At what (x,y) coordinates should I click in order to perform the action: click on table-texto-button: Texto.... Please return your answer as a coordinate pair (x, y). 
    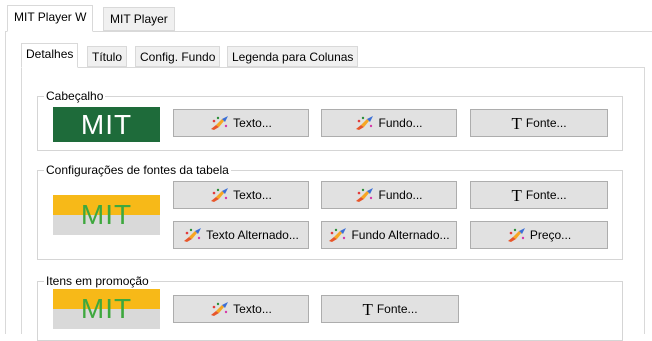
    Looking at the image, I should click on (241, 195).